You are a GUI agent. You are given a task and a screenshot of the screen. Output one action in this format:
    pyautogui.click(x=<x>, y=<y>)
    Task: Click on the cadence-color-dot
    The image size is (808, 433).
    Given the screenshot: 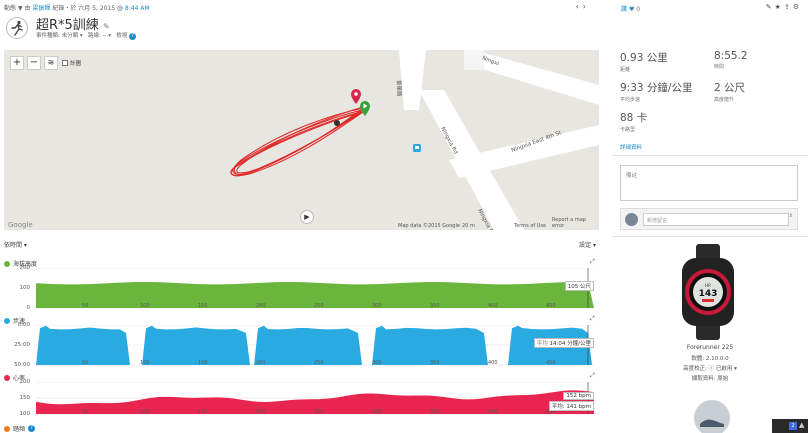 What is the action you would take?
    pyautogui.click(x=7, y=428)
    